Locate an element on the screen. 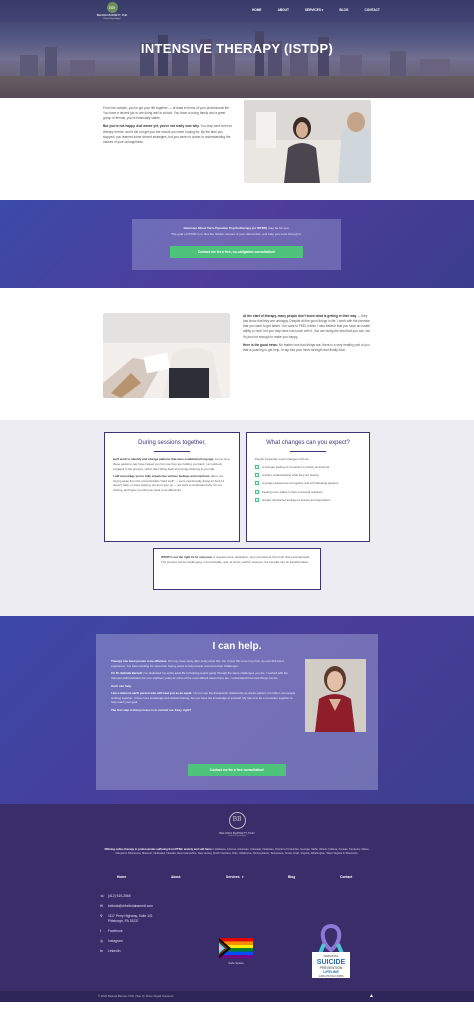  scroll-to-top-icon: ▲ is located at coordinates (371, 996).